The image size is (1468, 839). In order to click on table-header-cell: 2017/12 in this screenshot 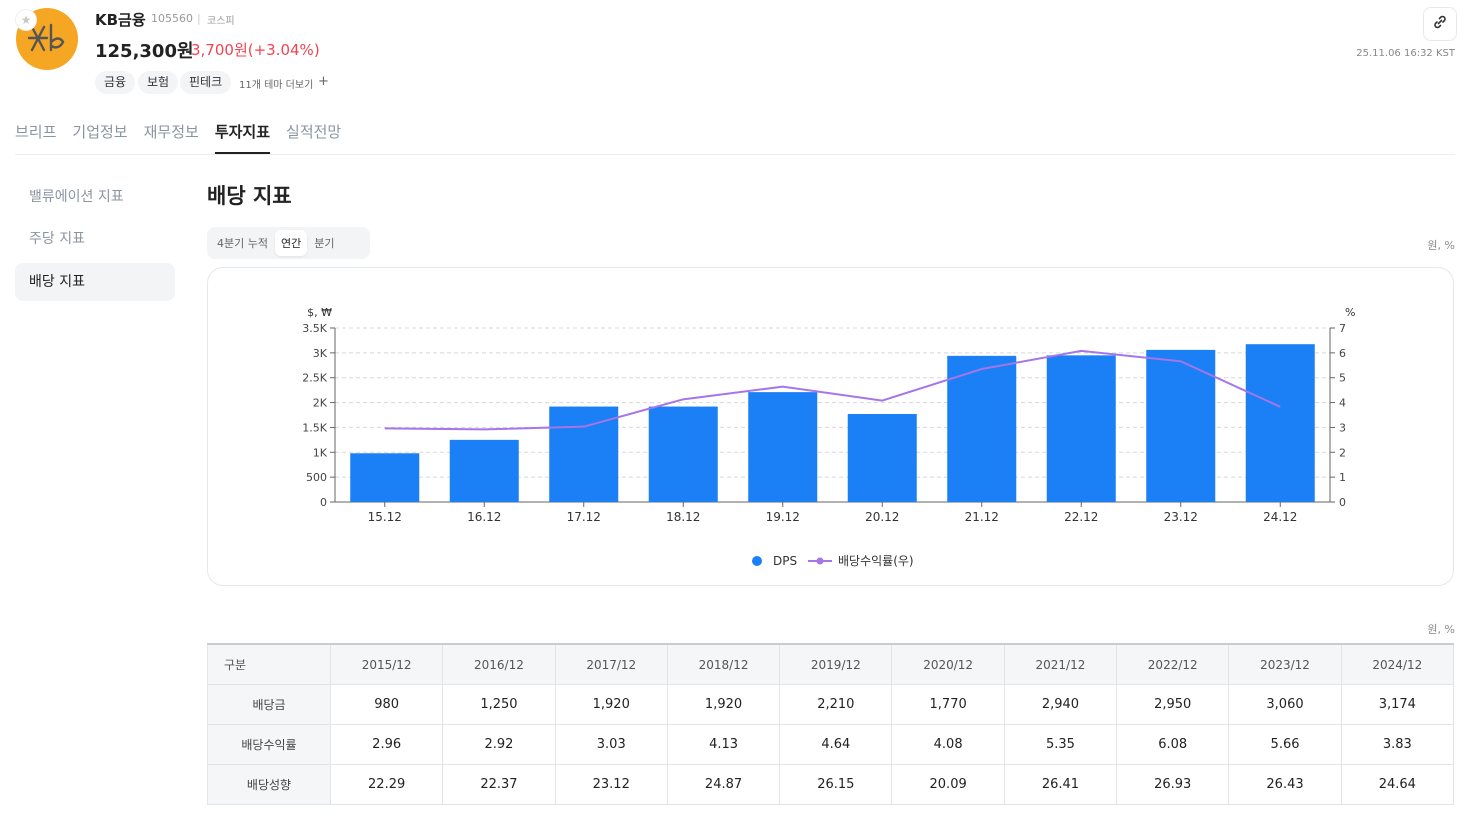, I will do `click(611, 664)`.